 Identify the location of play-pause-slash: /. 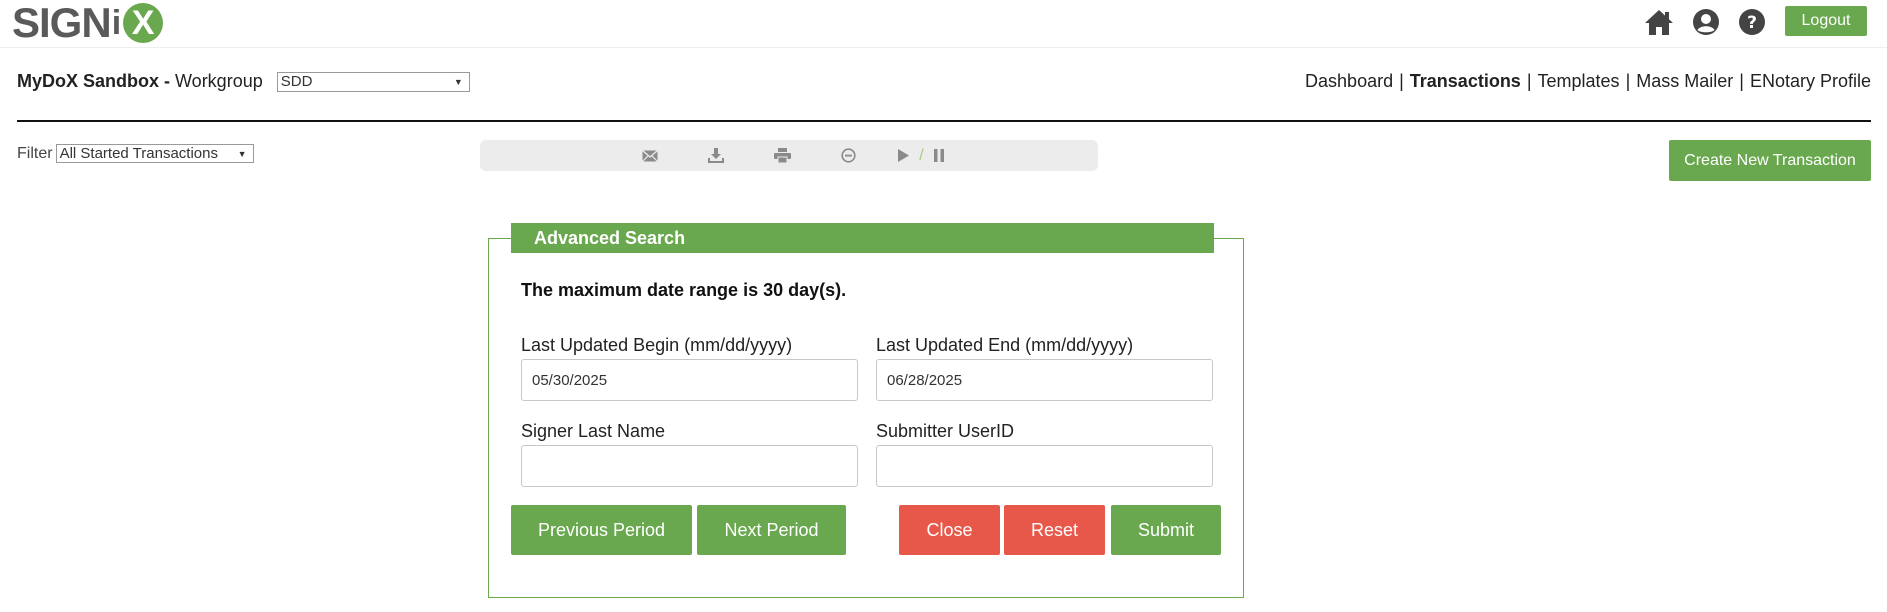
(921, 155).